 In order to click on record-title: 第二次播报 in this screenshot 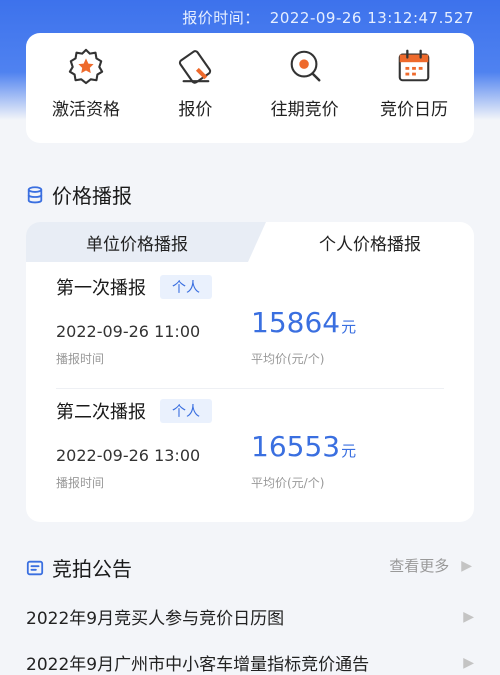, I will do `click(101, 412)`.